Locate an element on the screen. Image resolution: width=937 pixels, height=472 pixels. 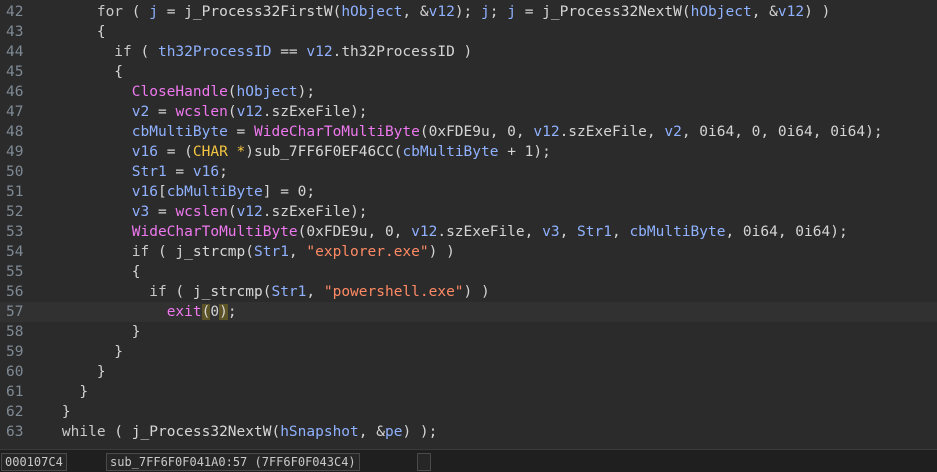
code-text: v2 = wcslen(v12.szExeFile); is located at coordinates (197, 112).